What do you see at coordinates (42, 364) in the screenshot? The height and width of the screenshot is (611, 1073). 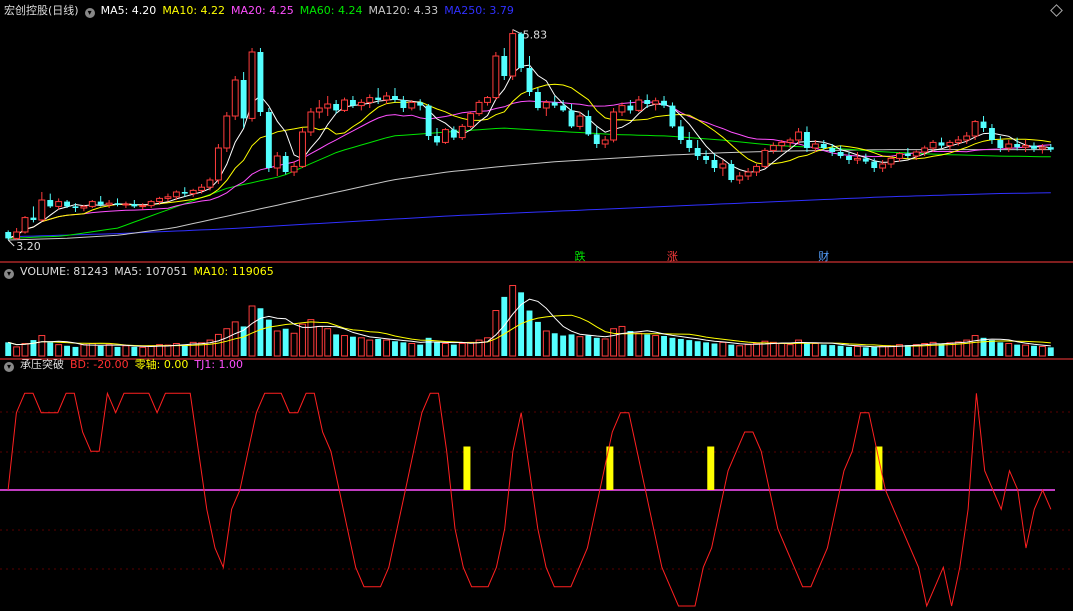 I see `indicator-legend-item-0: 承压突破` at bounding box center [42, 364].